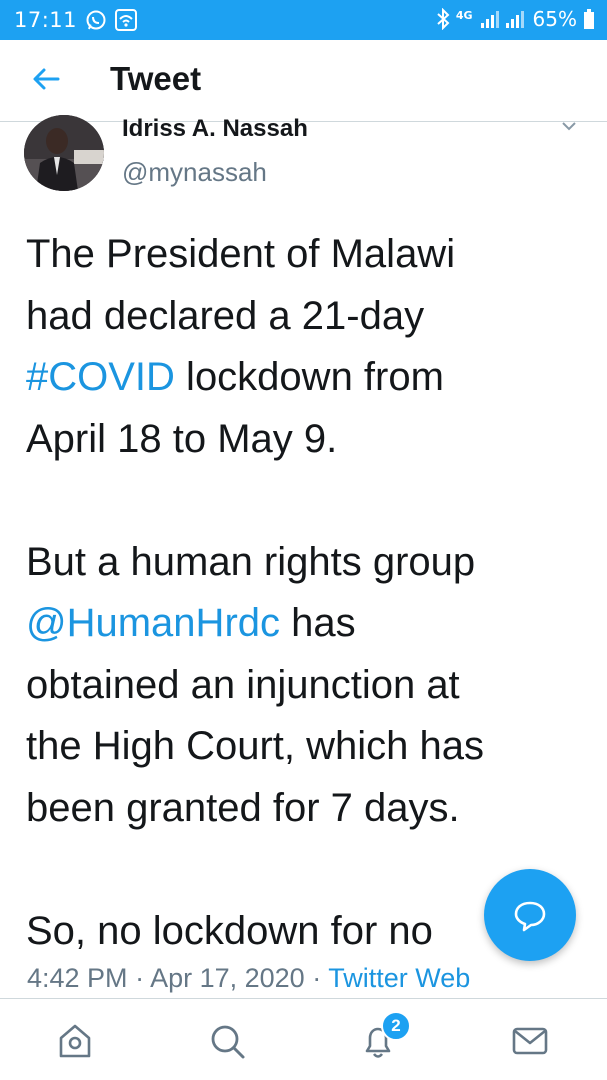 The image size is (607, 1080). What do you see at coordinates (589, 19) in the screenshot?
I see `battery-icon` at bounding box center [589, 19].